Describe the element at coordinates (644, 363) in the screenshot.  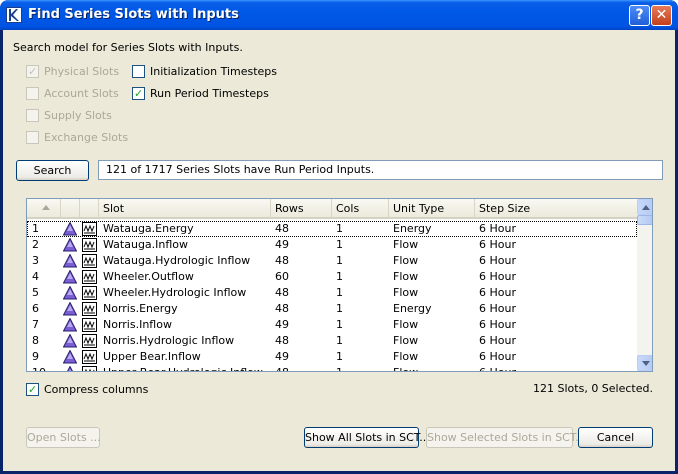
I see `scroll-down-button` at that location.